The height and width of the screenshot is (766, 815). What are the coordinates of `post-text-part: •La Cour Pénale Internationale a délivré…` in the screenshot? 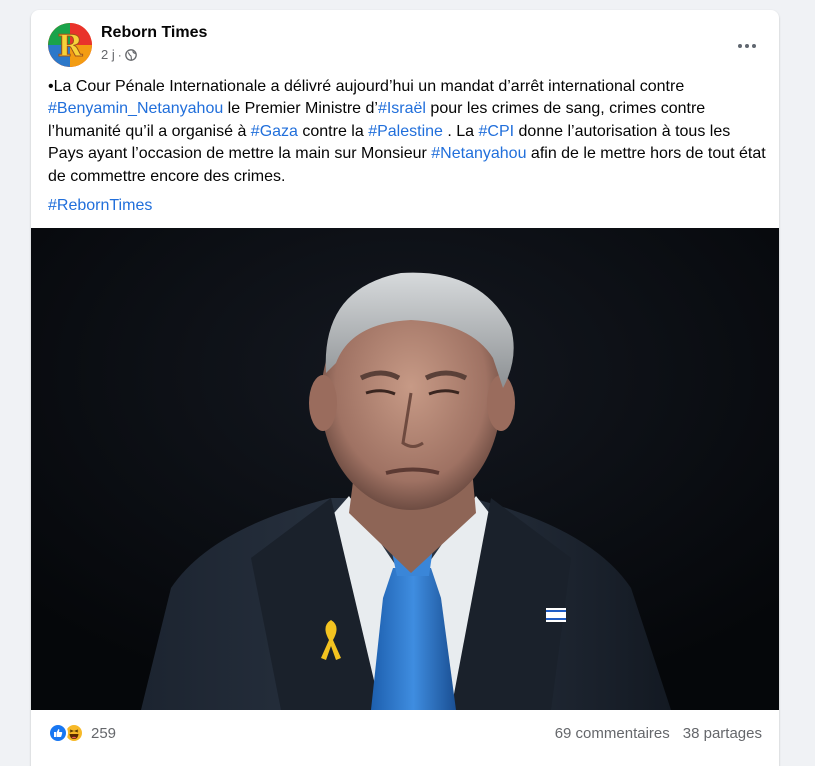 It's located at (366, 86).